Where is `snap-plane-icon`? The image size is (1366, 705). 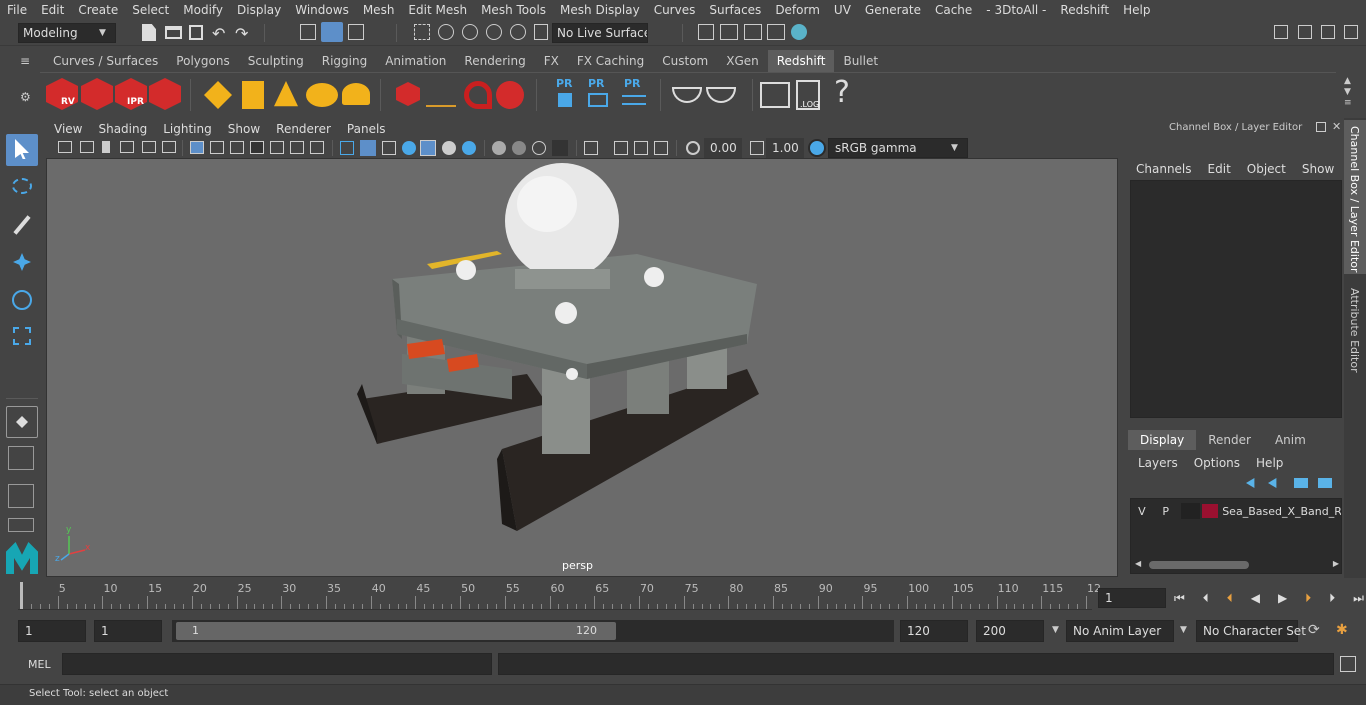 snap-plane-icon is located at coordinates (541, 32).